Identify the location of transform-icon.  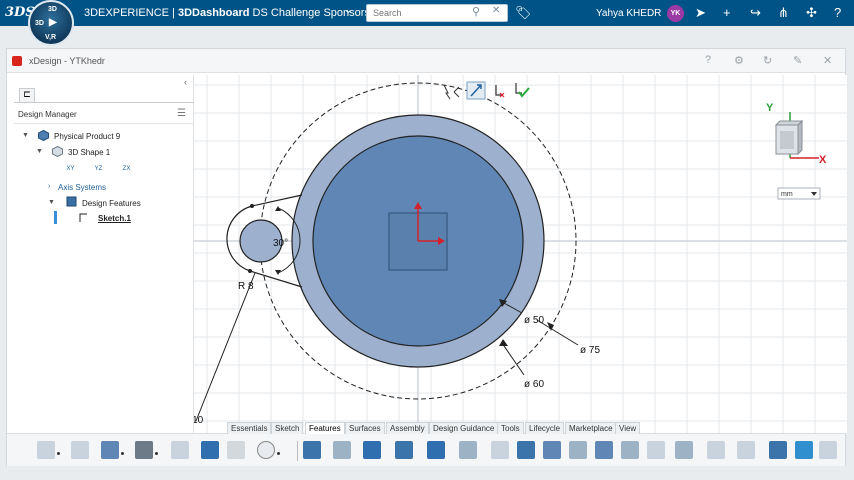
(778, 450).